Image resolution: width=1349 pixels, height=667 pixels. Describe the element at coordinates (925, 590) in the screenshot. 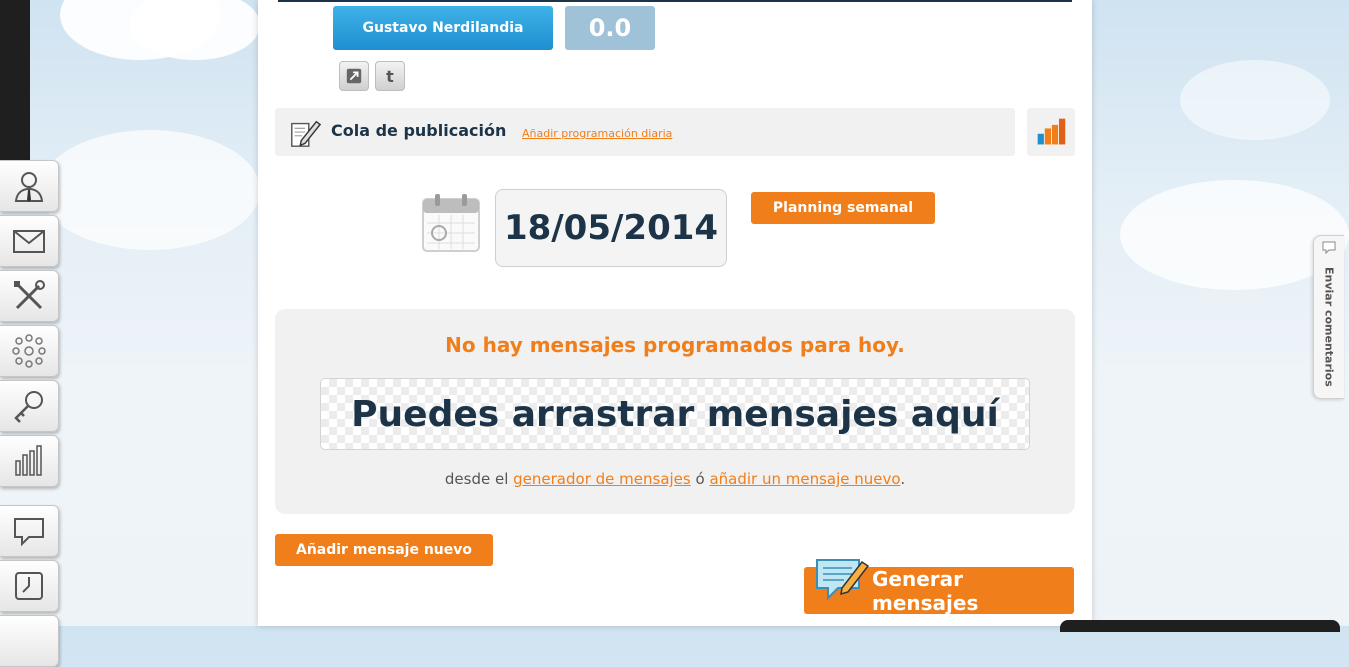

I see `generate-messages-label: Generar mensajes` at that location.